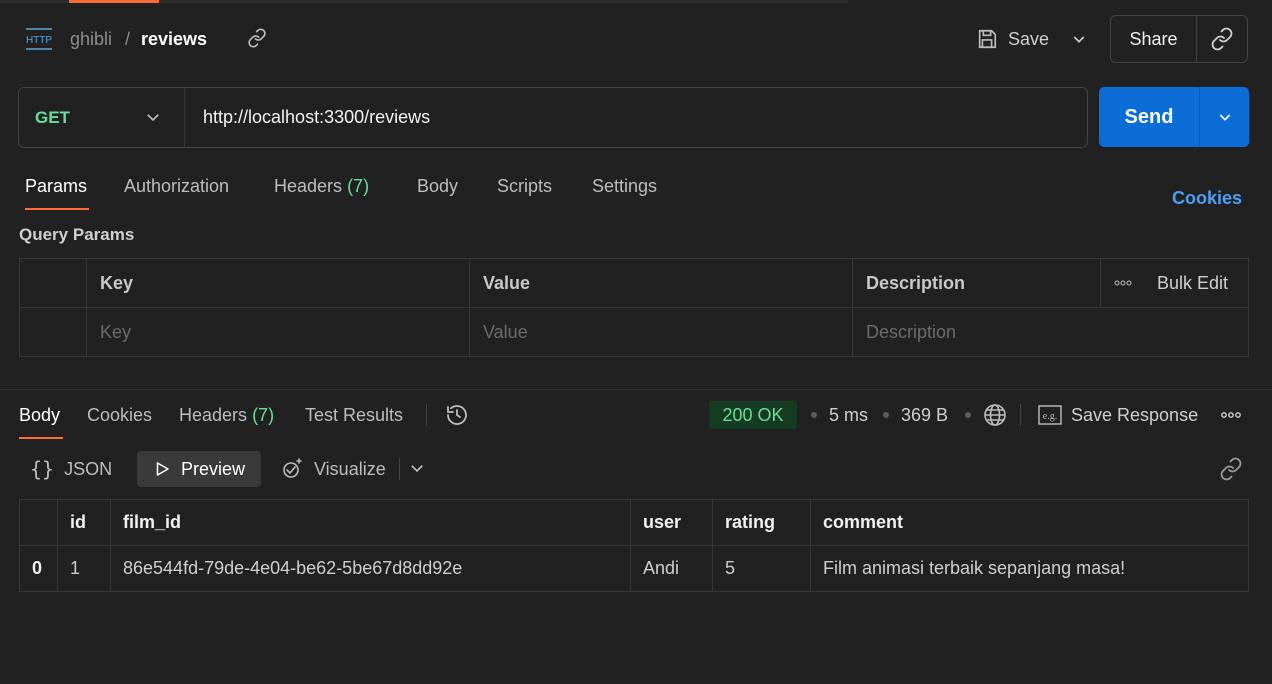  I want to click on bulk-edit-cell: Bulk Edit, so click(1174, 283).